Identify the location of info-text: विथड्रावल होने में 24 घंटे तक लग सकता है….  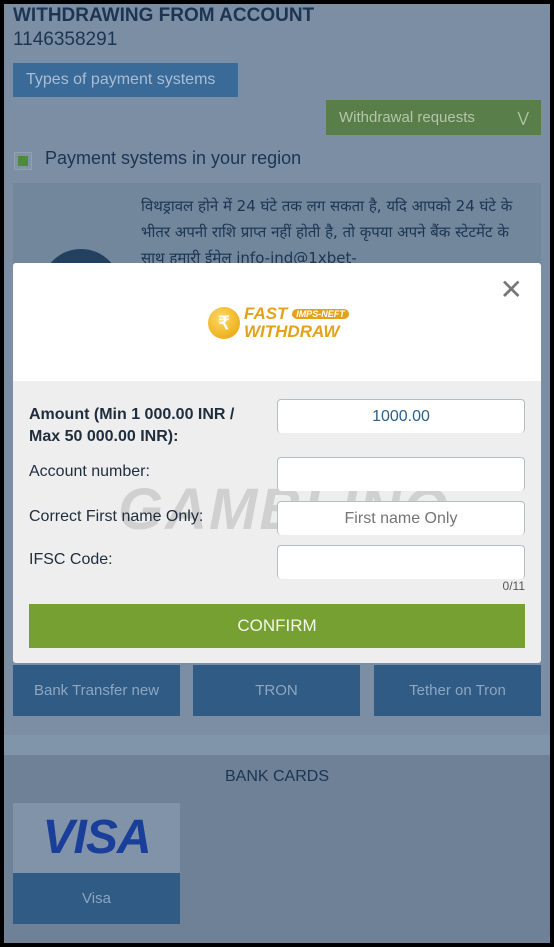
(327, 232).